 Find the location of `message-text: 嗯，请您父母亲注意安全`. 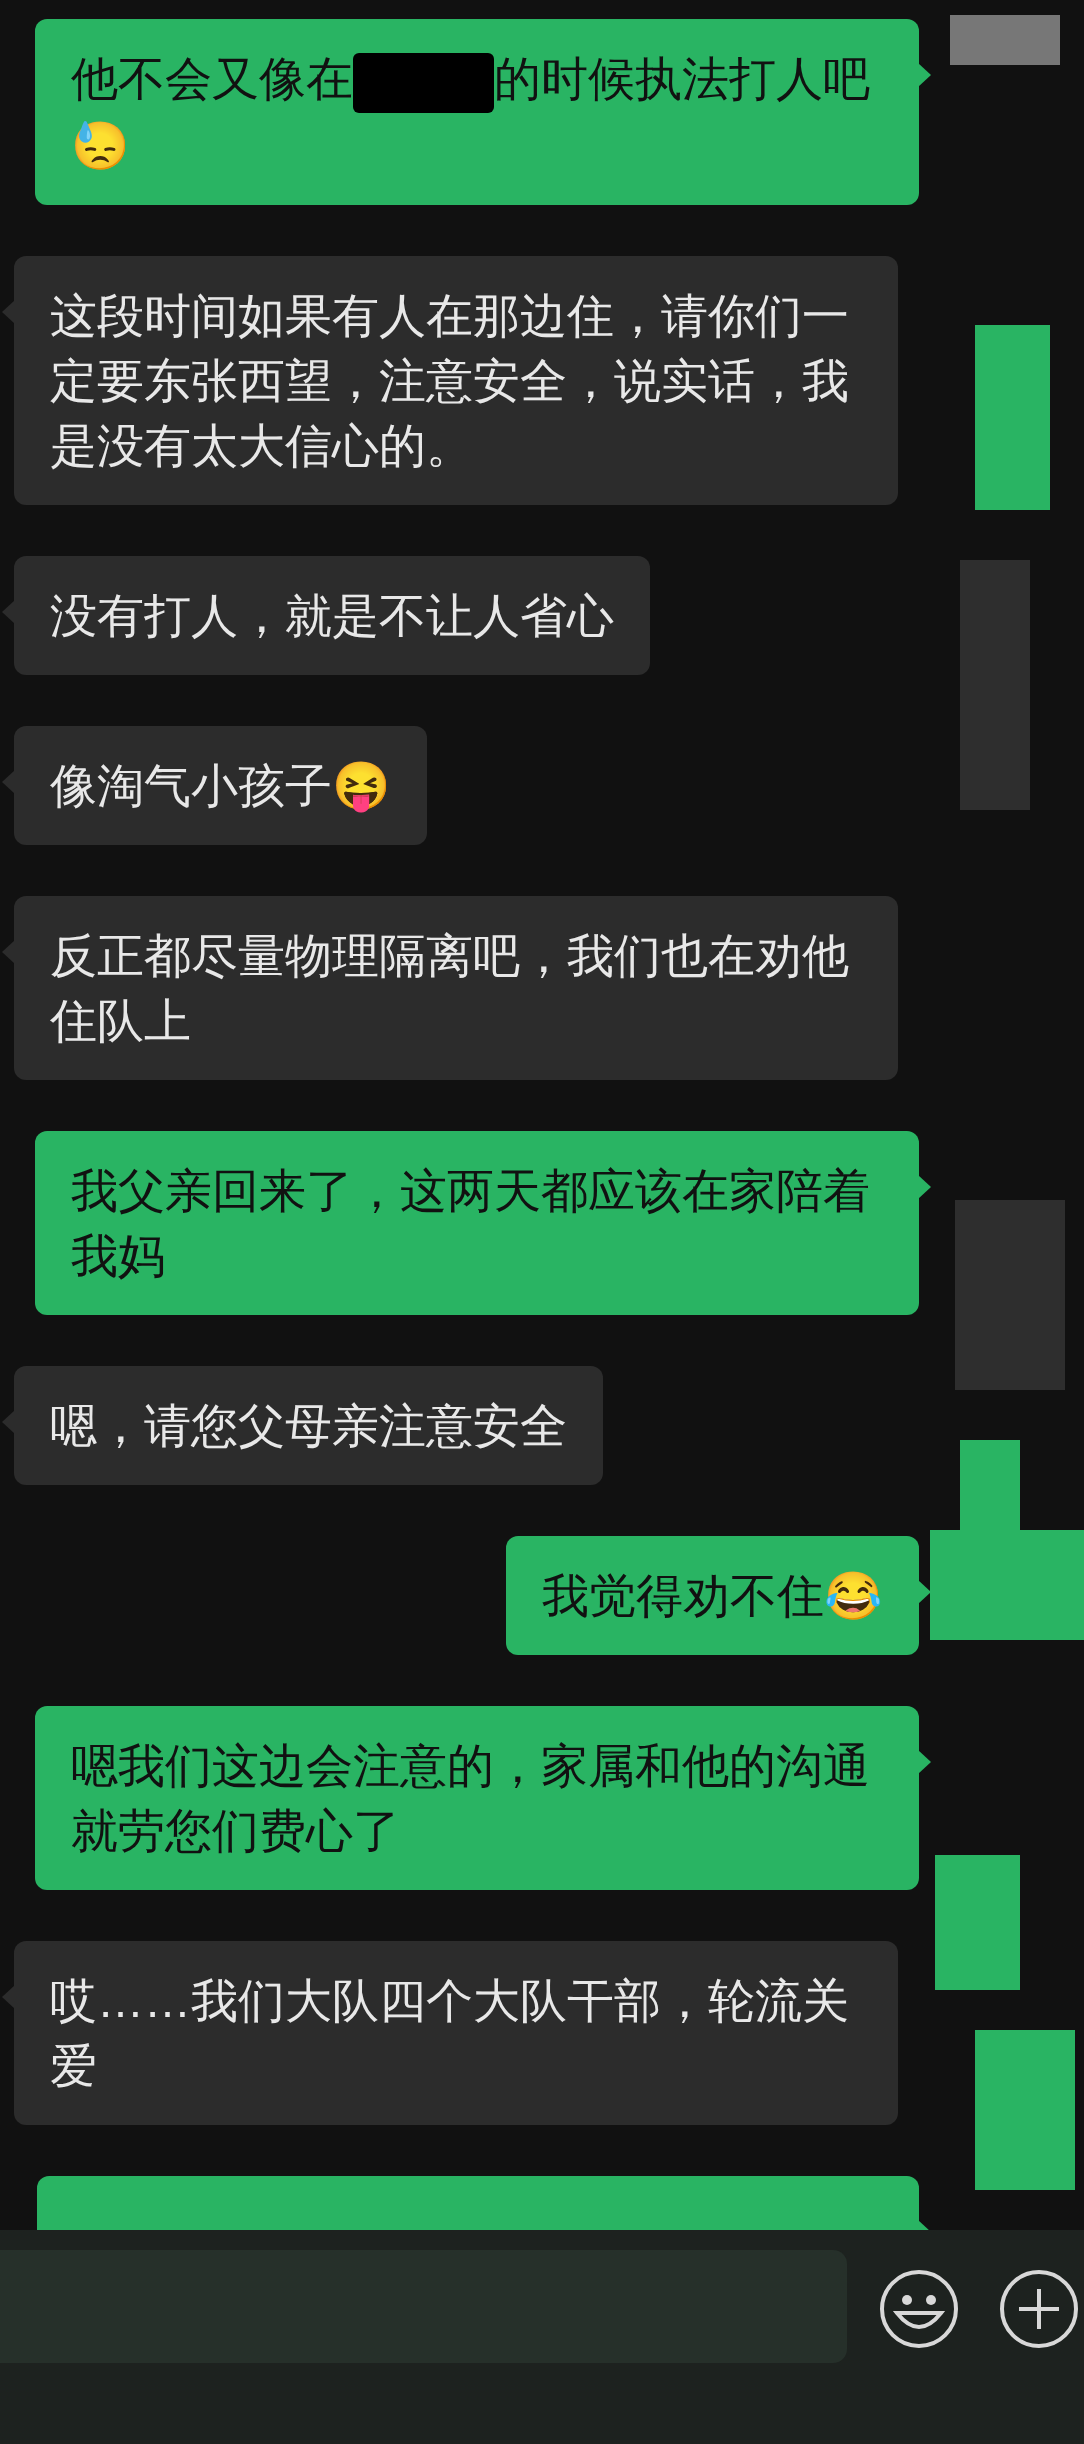

message-text: 嗯，请您父母亲注意安全 is located at coordinates (308, 1425).